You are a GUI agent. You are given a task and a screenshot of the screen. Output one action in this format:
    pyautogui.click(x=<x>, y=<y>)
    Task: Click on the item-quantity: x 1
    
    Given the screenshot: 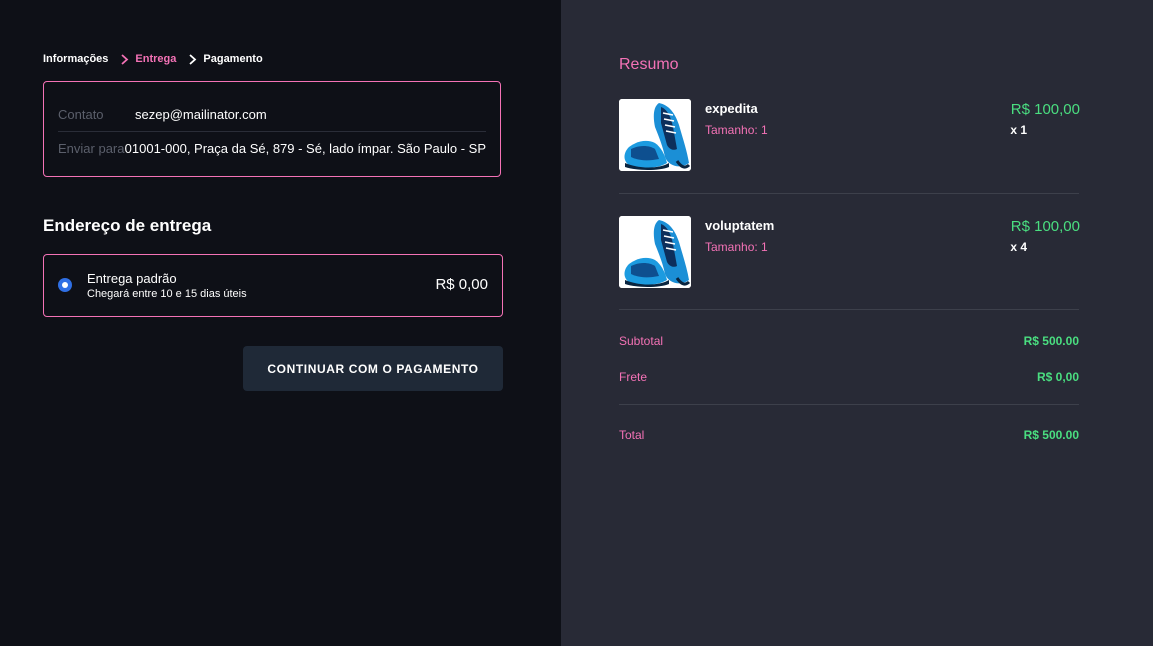 What is the action you would take?
    pyautogui.click(x=1018, y=130)
    